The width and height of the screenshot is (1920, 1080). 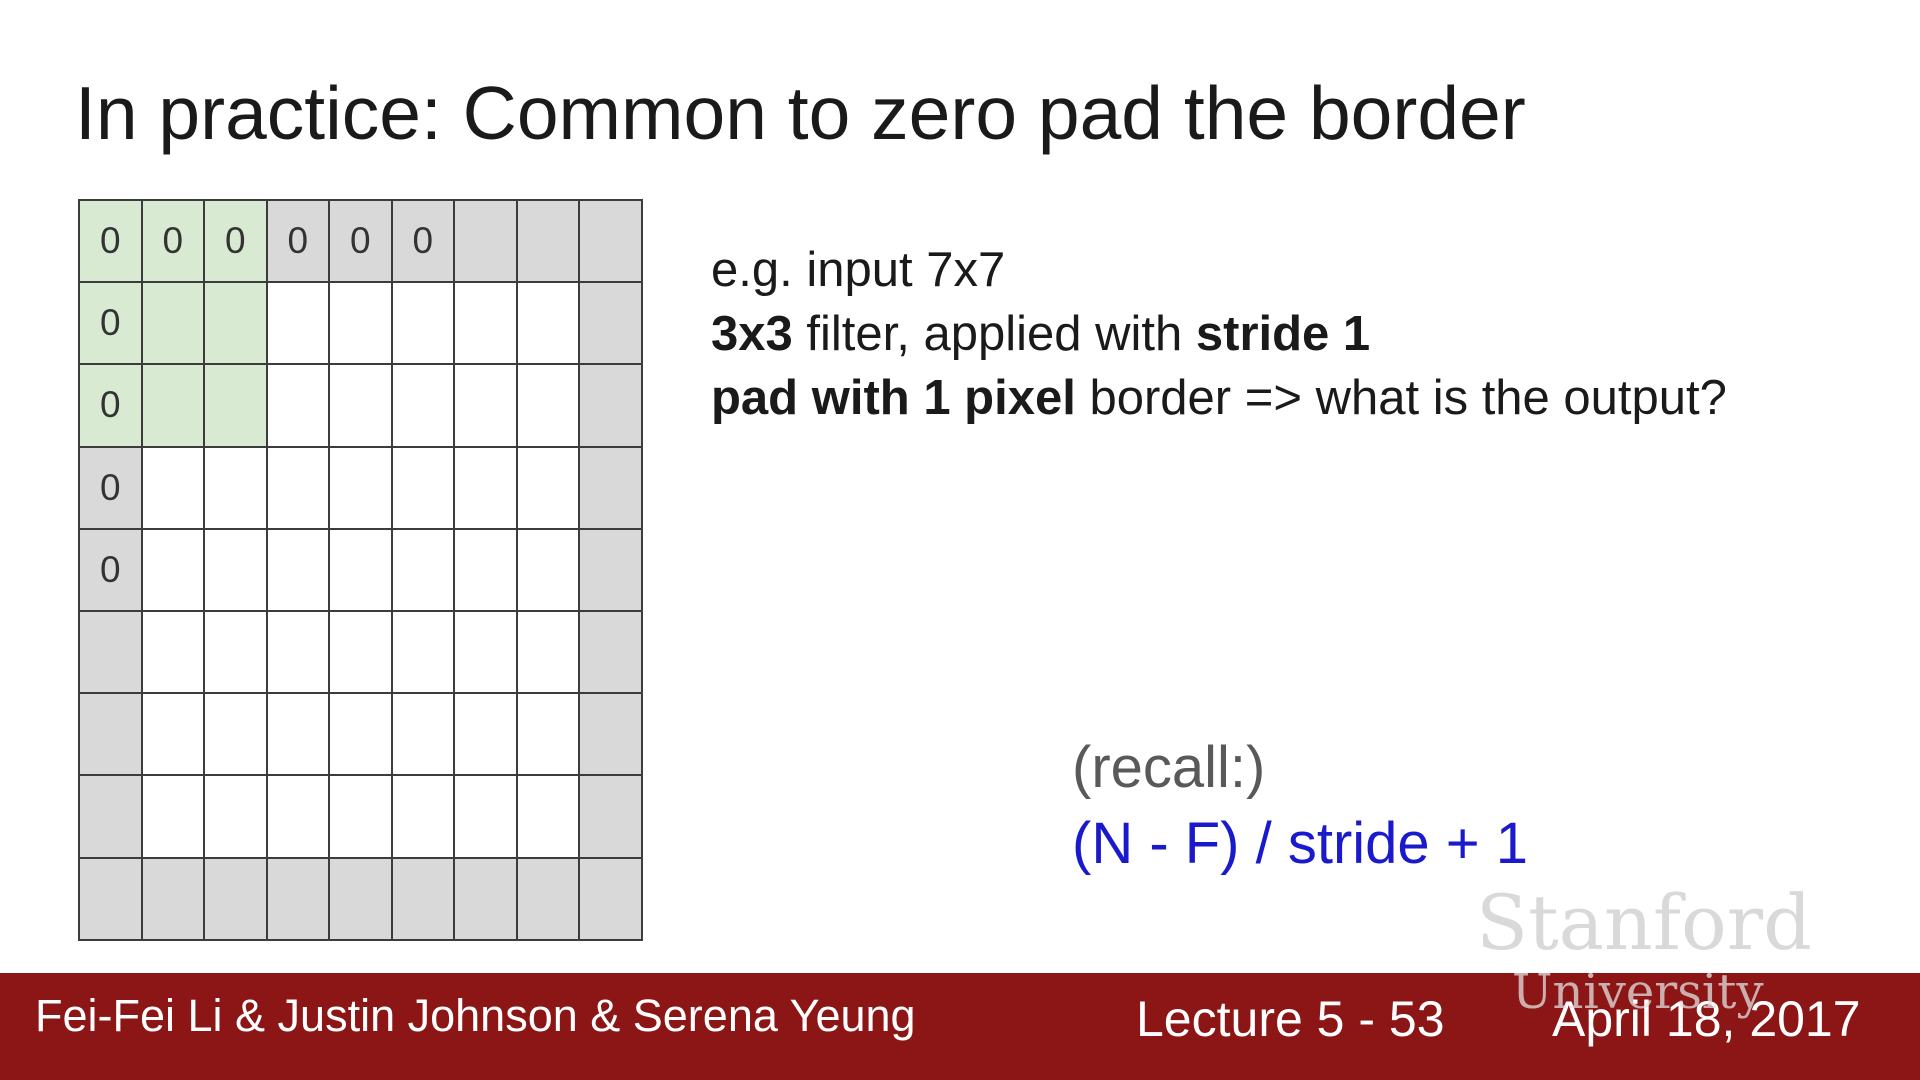 I want to click on university-watermark: University, so click(x=1638, y=992).